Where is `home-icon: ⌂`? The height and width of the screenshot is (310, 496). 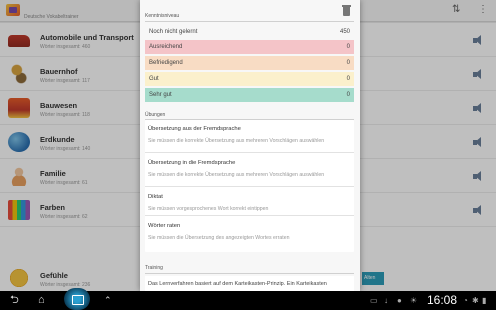
home-icon: ⌂ is located at coordinates (41, 300).